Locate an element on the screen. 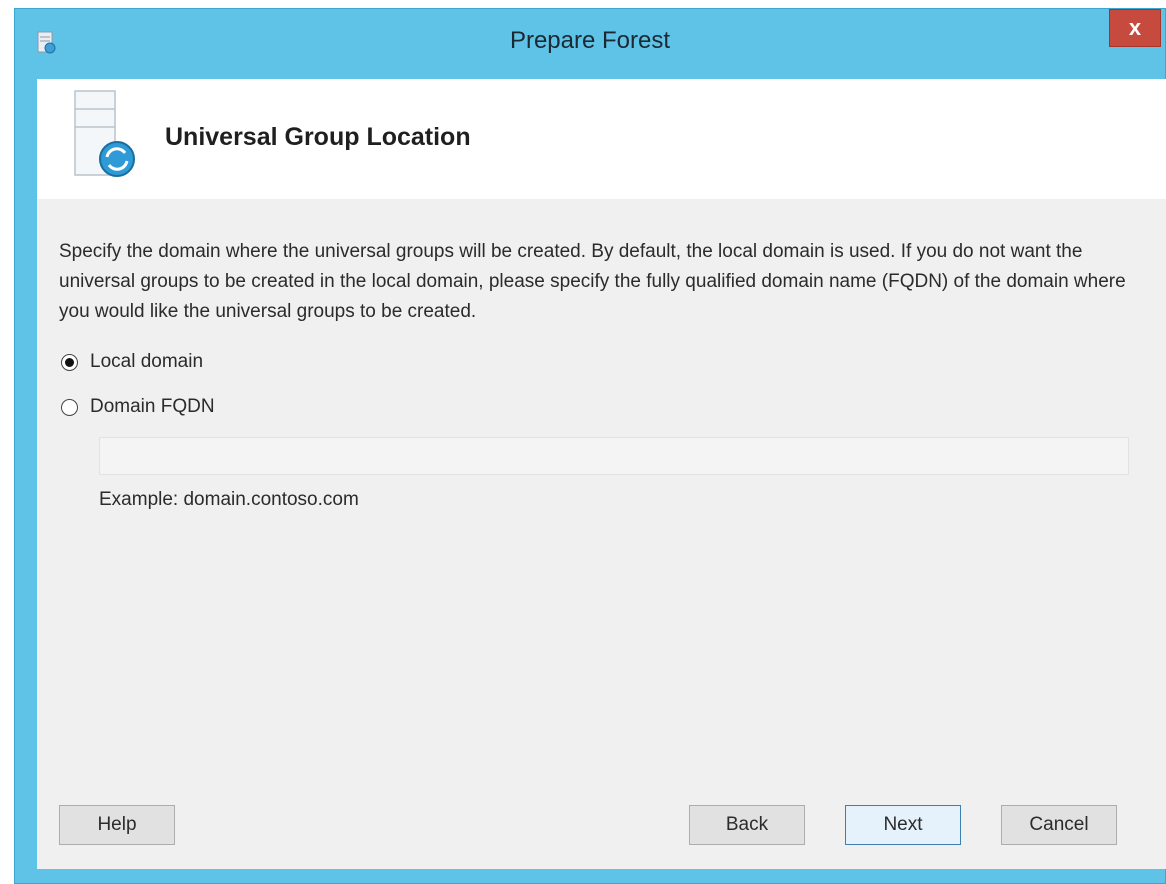  server-sync-icon is located at coordinates (104, 133).